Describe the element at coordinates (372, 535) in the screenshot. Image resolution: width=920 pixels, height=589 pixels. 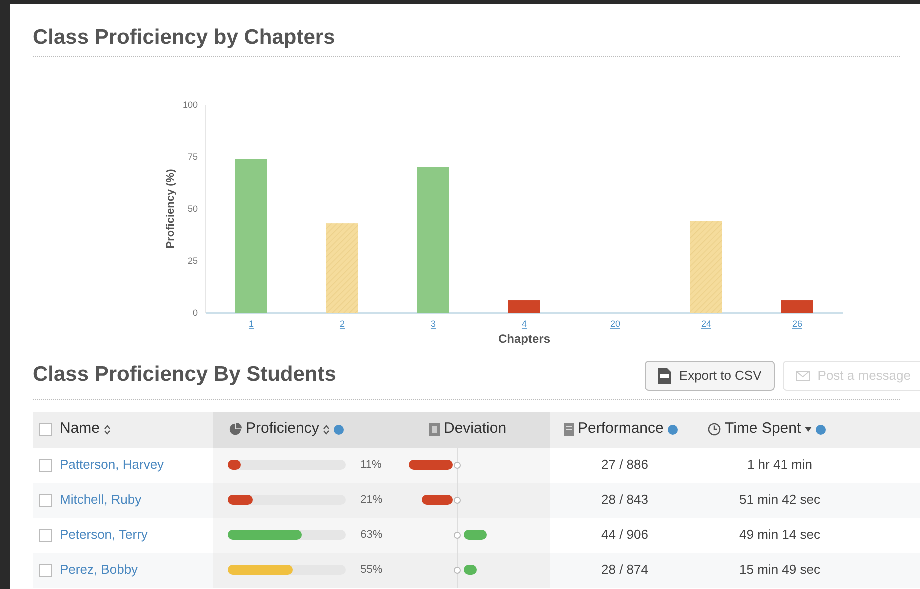
I see `proficiency-percent: 63%` at that location.